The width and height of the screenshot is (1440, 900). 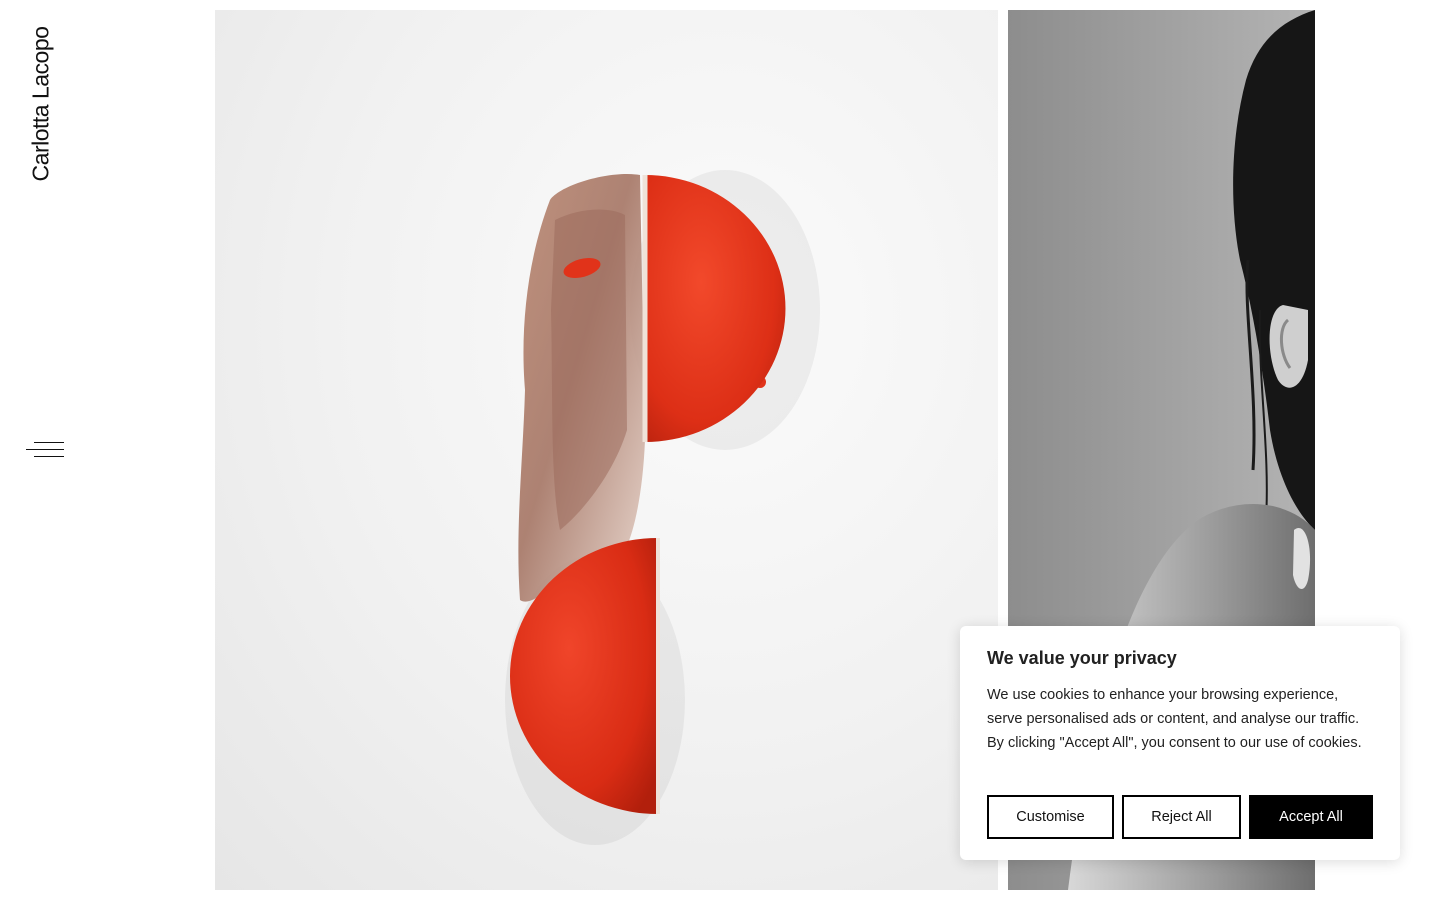 I want to click on customise-button: Customise, so click(x=1050, y=817).